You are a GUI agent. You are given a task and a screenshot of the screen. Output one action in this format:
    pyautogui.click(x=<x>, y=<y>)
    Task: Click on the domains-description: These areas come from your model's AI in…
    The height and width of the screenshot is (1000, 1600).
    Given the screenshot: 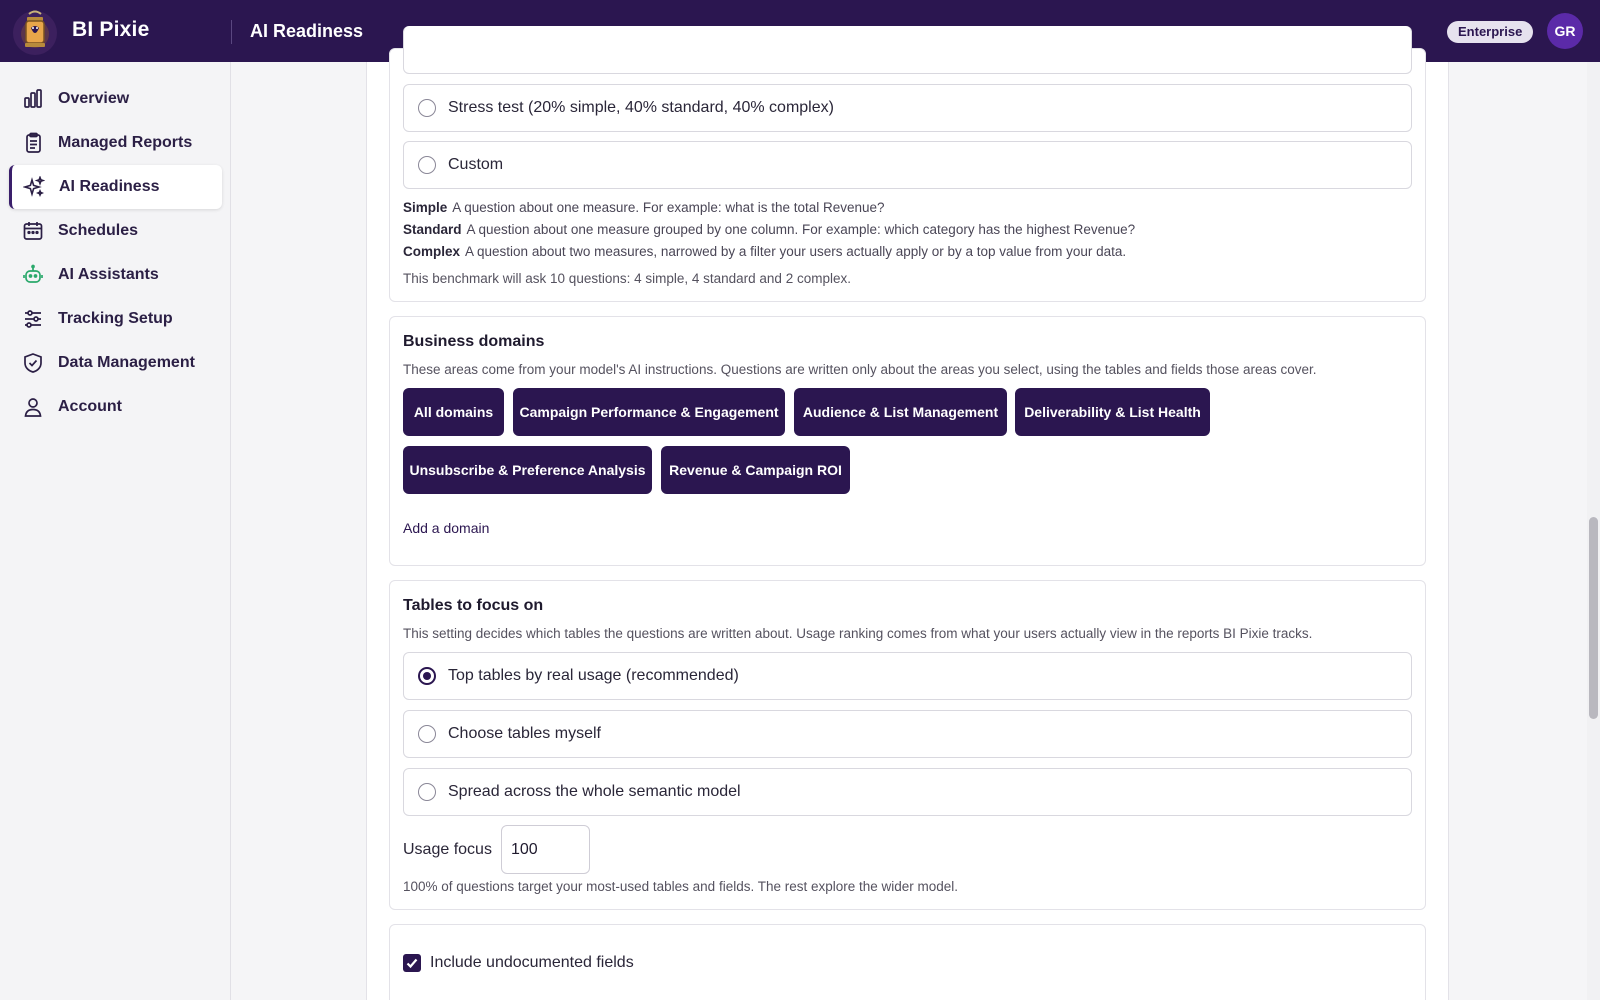 What is the action you would take?
    pyautogui.click(x=860, y=369)
    